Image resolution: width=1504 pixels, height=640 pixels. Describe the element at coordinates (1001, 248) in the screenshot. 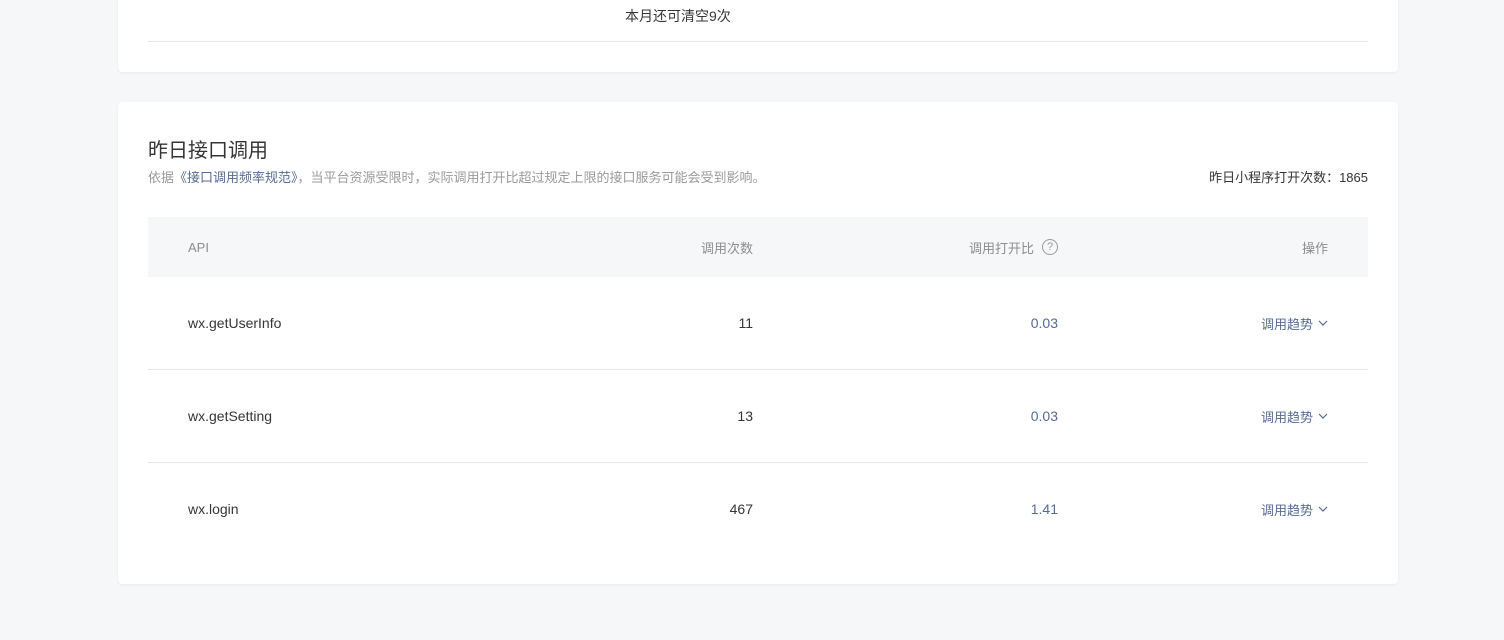

I see `header-ratio-label: 调用打开比` at that location.